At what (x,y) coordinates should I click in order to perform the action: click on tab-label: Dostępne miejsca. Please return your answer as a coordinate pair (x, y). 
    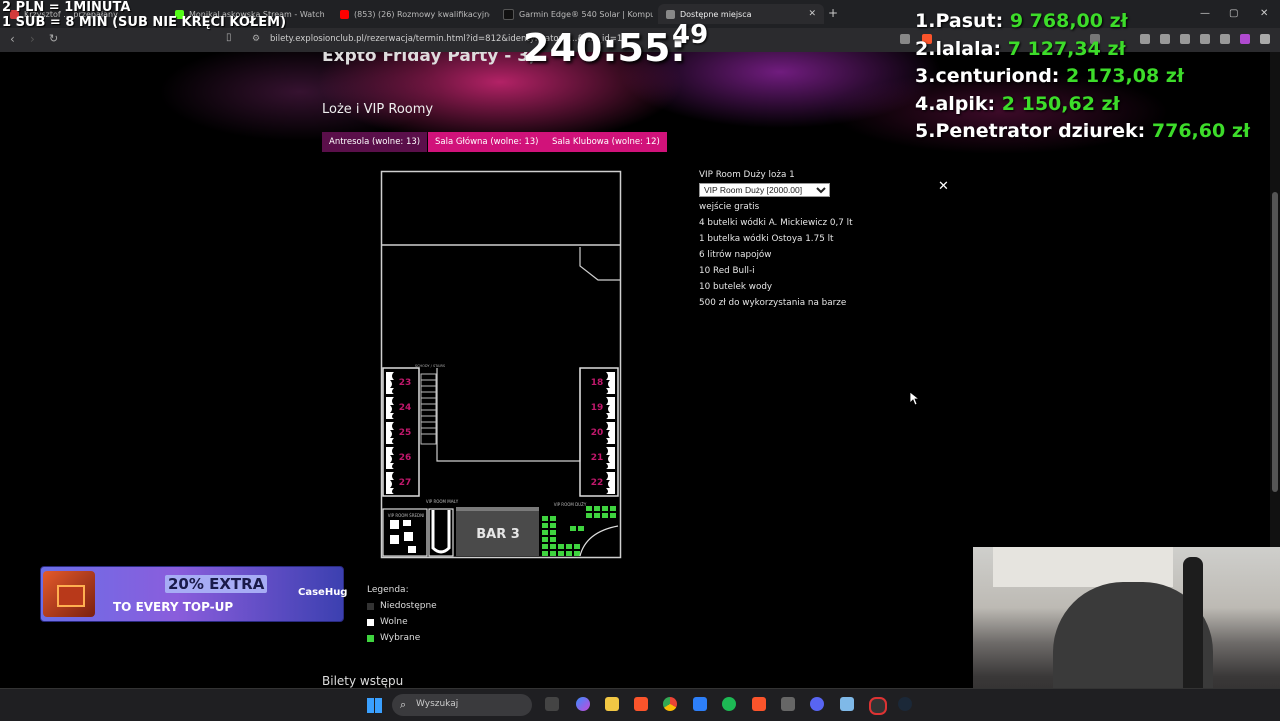
    Looking at the image, I should click on (716, 14).